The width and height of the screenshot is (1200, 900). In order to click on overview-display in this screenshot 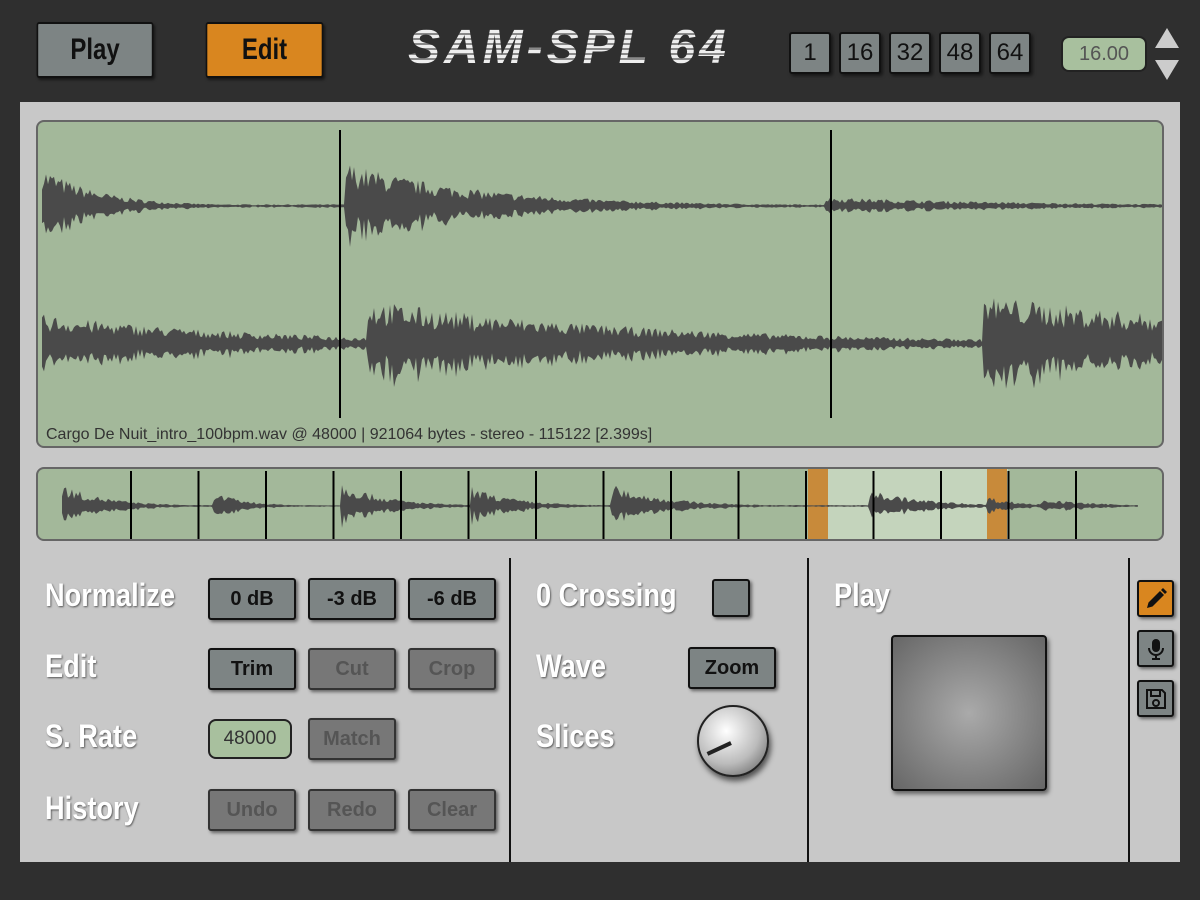, I will do `click(600, 504)`.